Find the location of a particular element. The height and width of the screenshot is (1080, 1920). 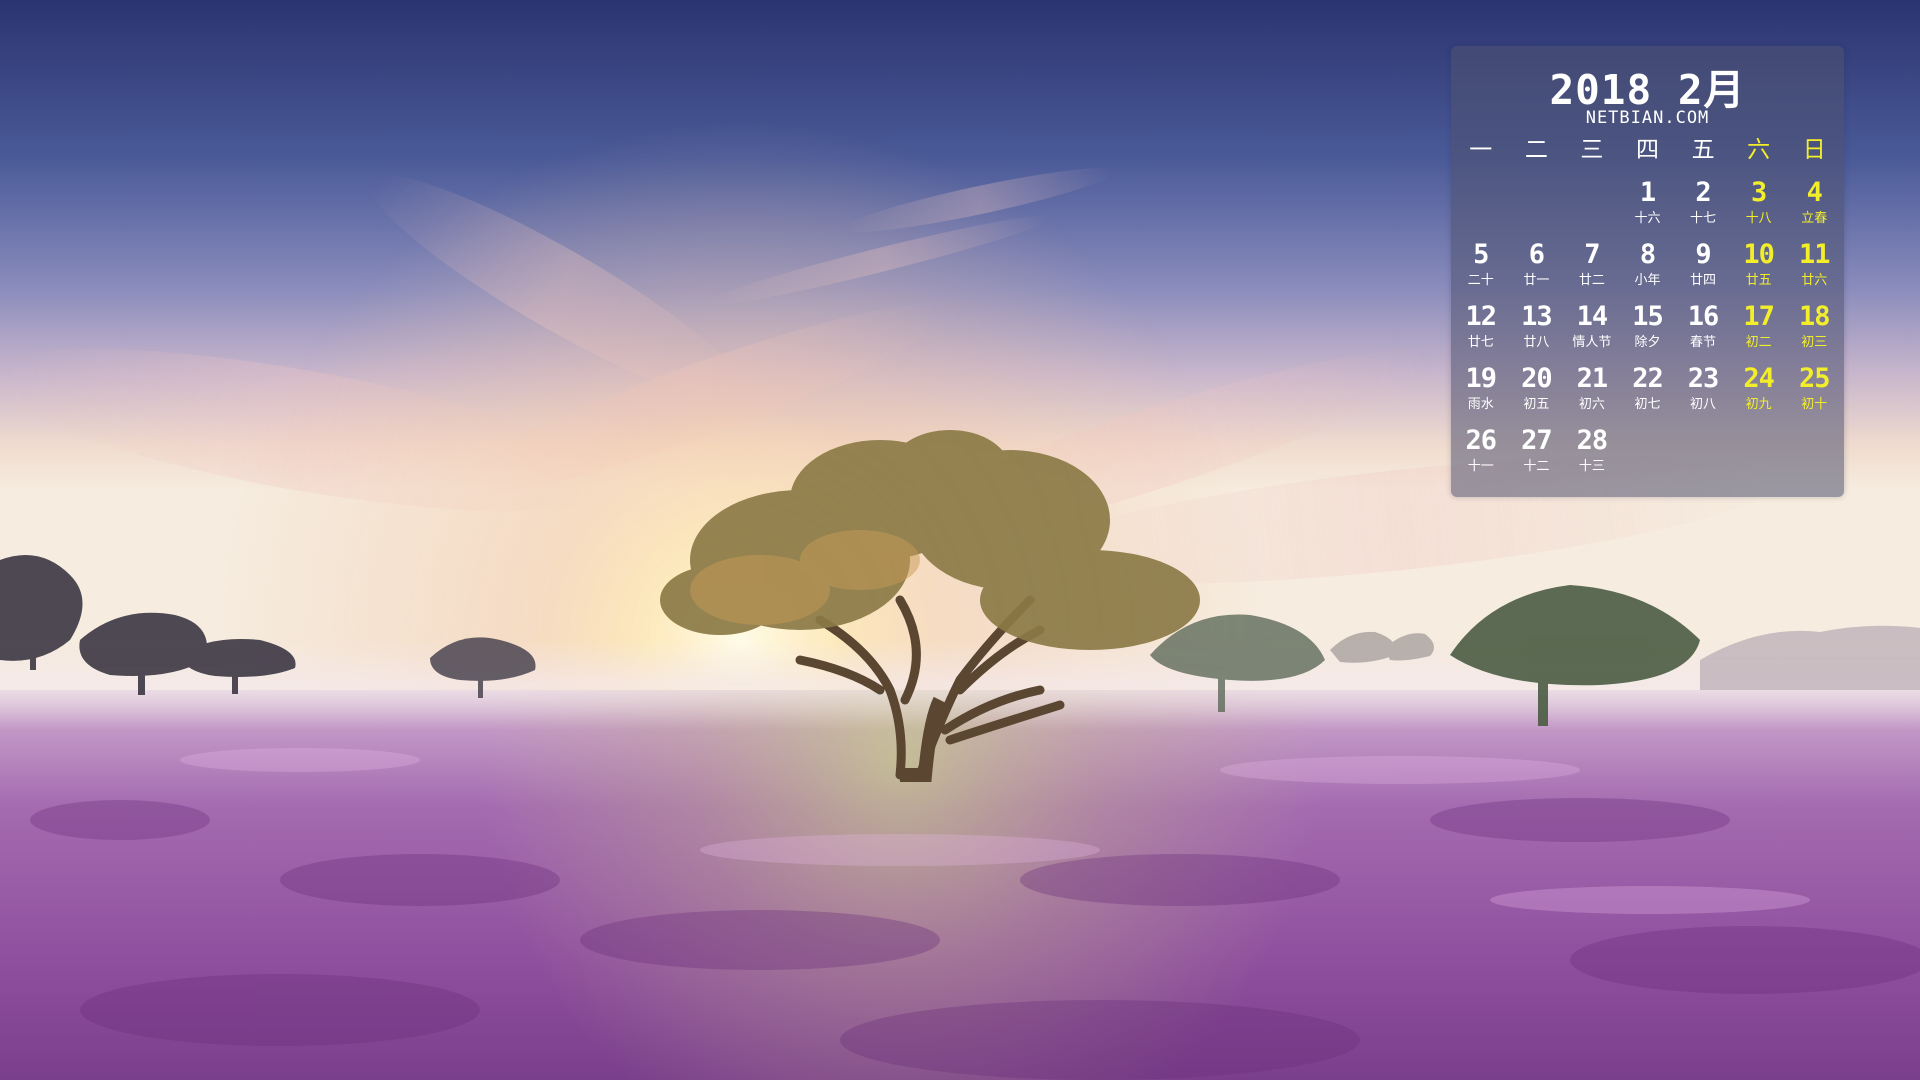

calendar-day-cell: 23 初八 is located at coordinates (1703, 393).